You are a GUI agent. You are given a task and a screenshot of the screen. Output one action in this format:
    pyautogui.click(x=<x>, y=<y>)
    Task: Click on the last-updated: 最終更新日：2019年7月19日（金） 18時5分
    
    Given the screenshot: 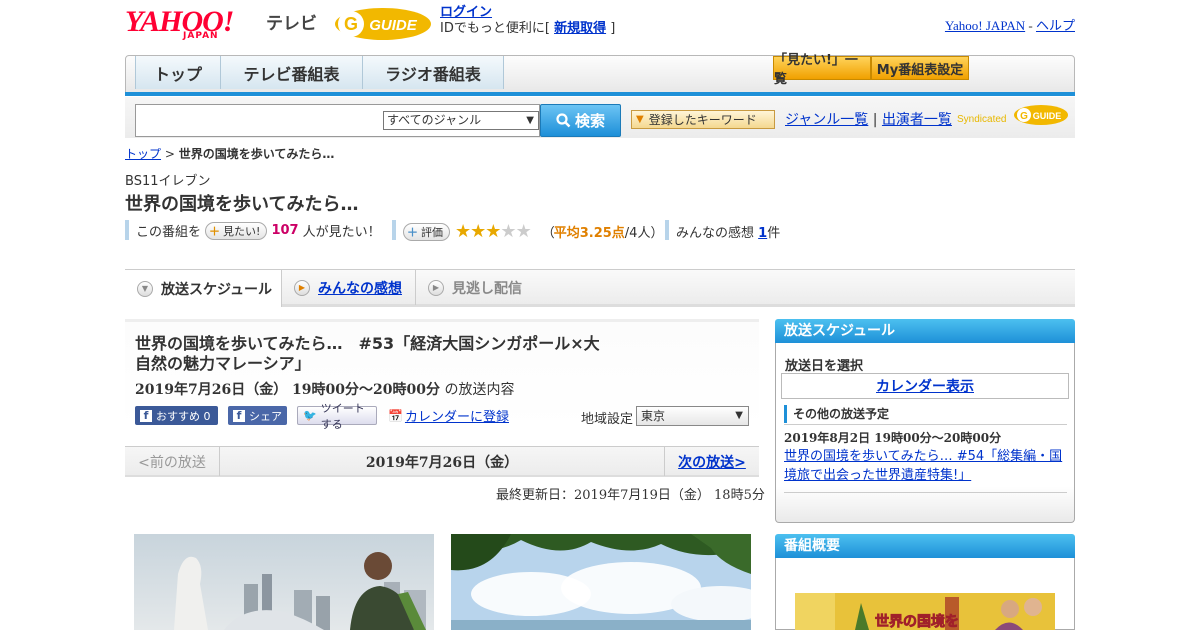 What is the action you would take?
    pyautogui.click(x=630, y=495)
    